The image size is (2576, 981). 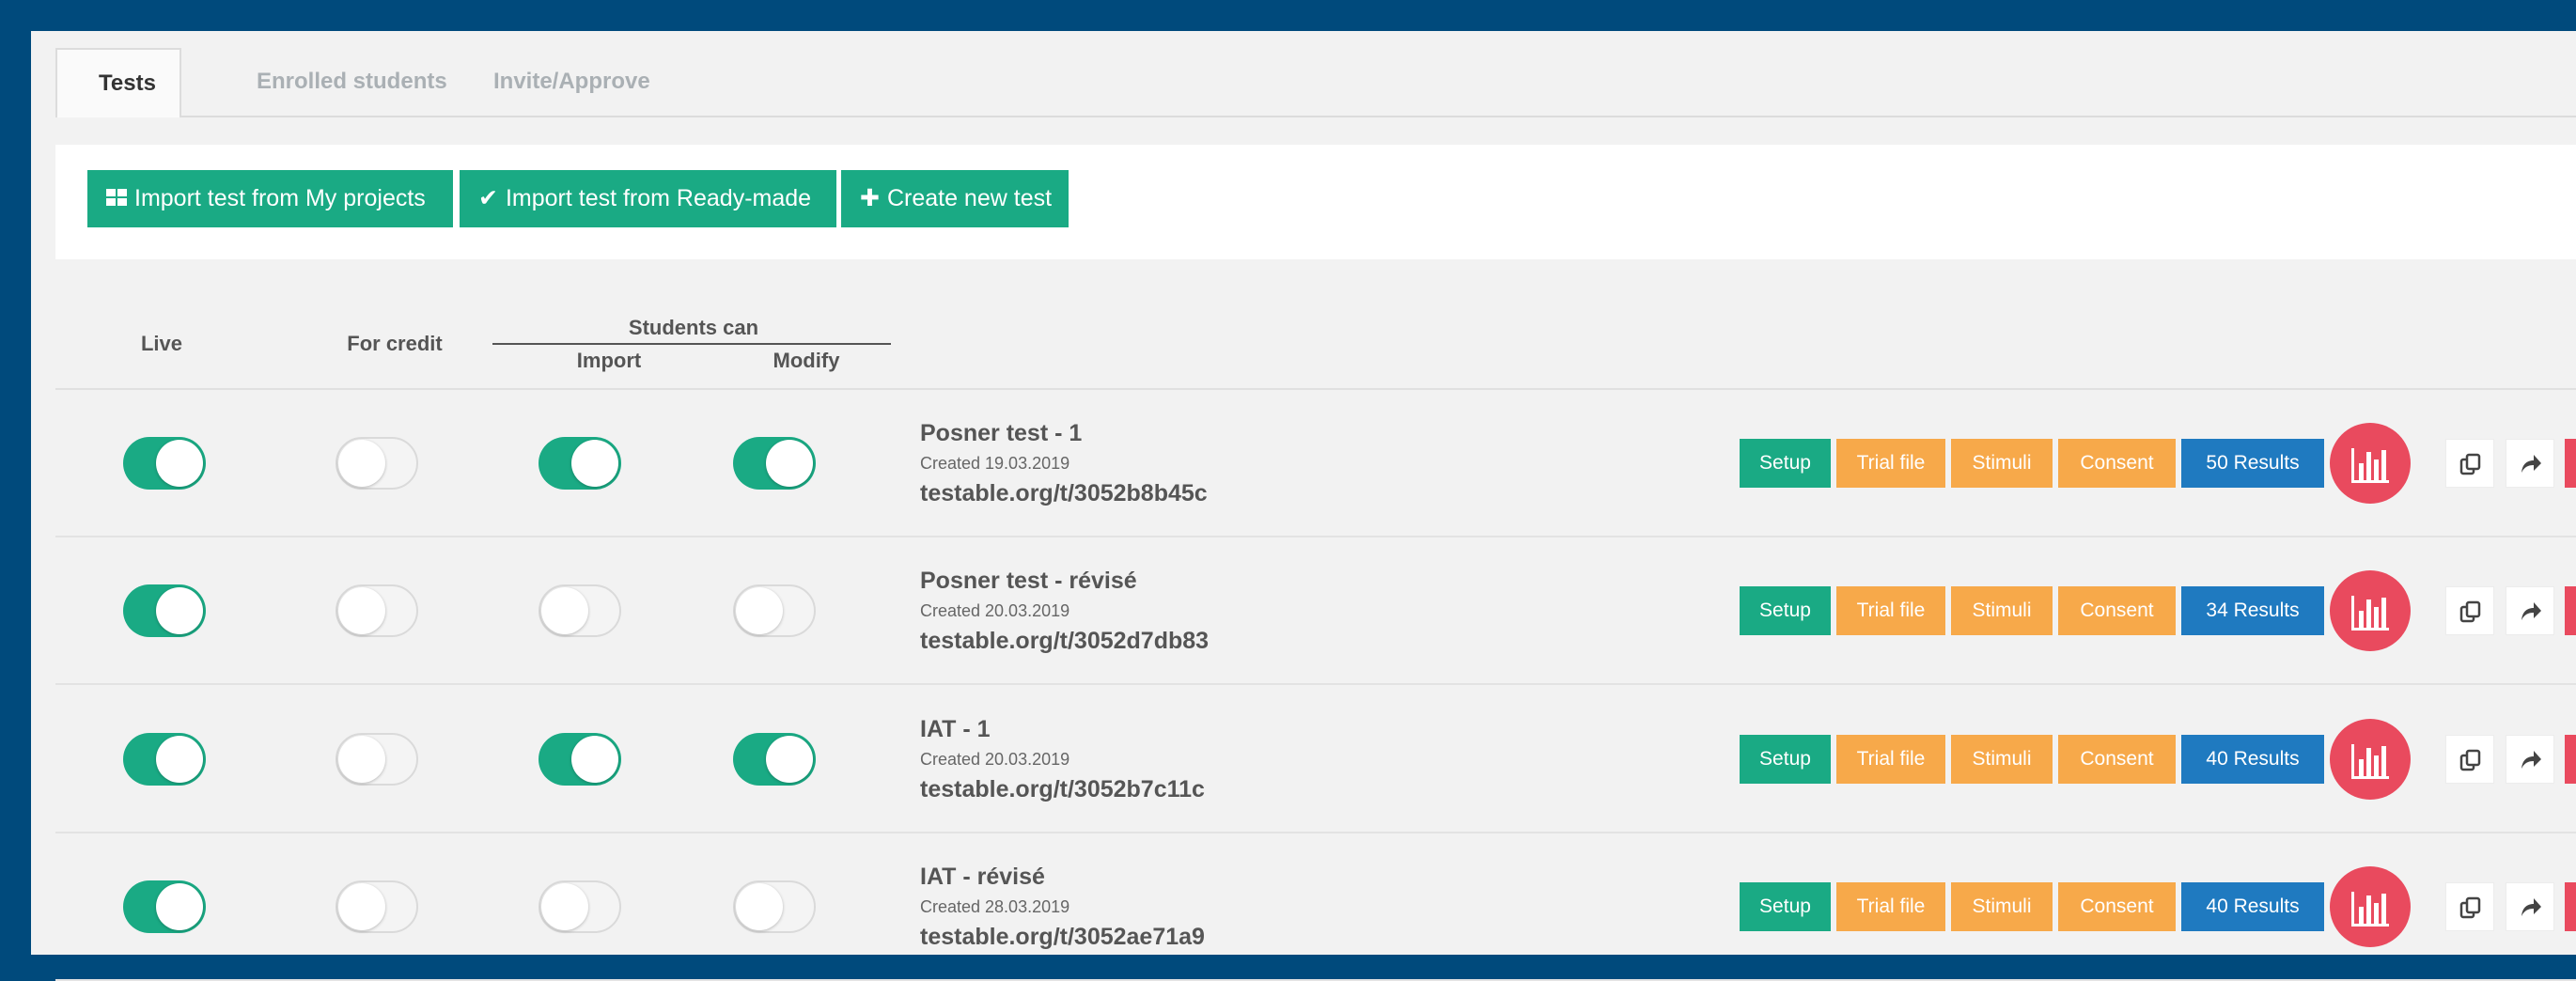 What do you see at coordinates (648, 199) in the screenshot?
I see `import-from-readymade-button: ✔ Import test from Ready-made` at bounding box center [648, 199].